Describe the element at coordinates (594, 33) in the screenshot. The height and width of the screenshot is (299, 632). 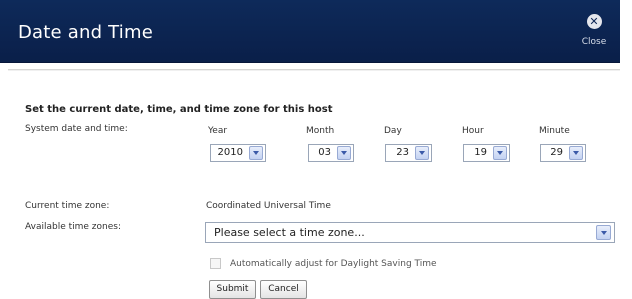
I see `close-button: ✕ Close` at that location.